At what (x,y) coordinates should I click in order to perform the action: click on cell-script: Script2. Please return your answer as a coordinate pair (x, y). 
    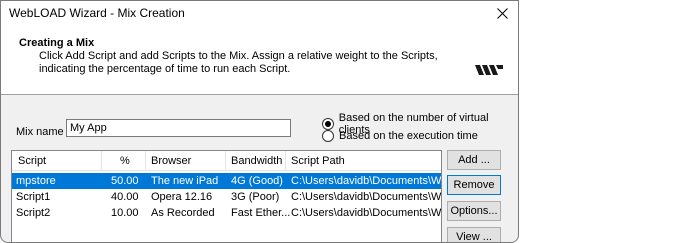
    Looking at the image, I should click on (33, 213).